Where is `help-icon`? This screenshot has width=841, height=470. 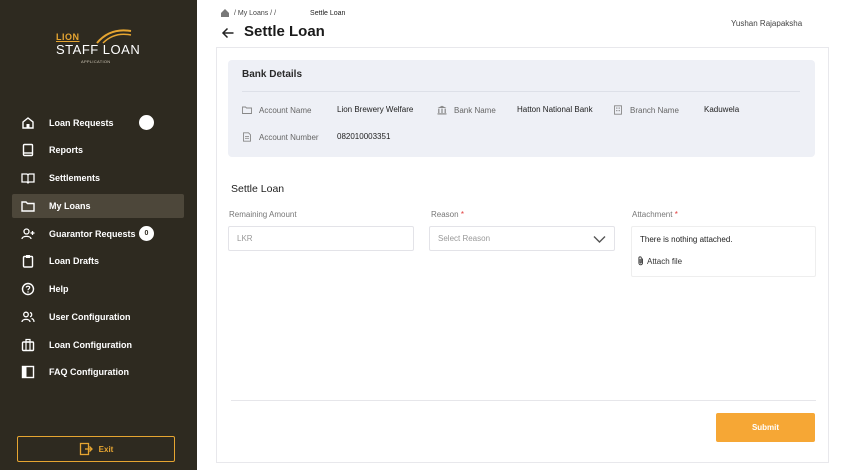 help-icon is located at coordinates (28, 289).